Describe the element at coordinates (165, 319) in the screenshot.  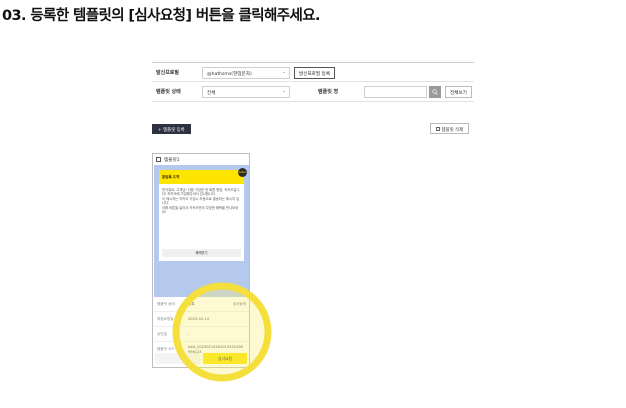
I see `date-info-label: 최종요청일` at that location.